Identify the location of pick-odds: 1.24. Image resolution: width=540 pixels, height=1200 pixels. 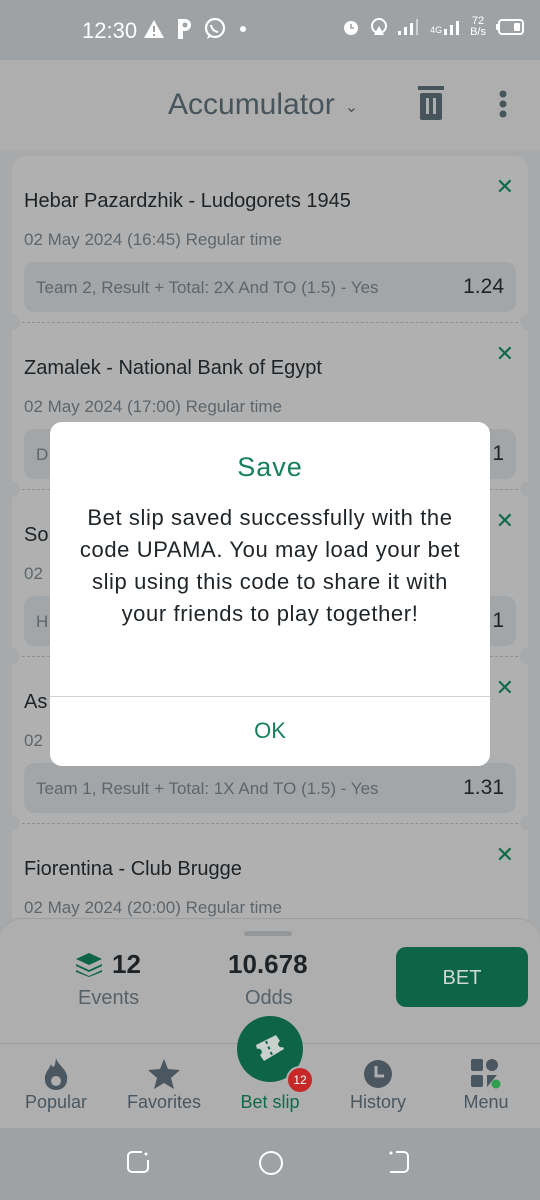
(483, 286).